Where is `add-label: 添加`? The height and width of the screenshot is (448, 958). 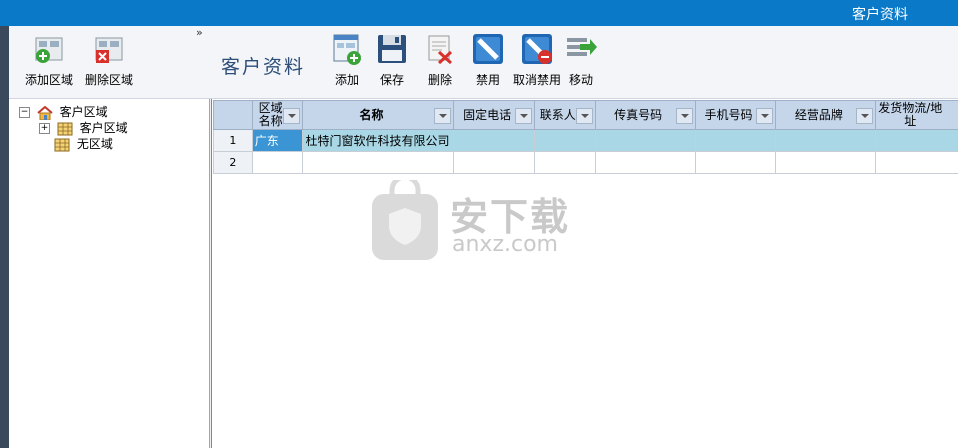
add-label: 添加 is located at coordinates (346, 80).